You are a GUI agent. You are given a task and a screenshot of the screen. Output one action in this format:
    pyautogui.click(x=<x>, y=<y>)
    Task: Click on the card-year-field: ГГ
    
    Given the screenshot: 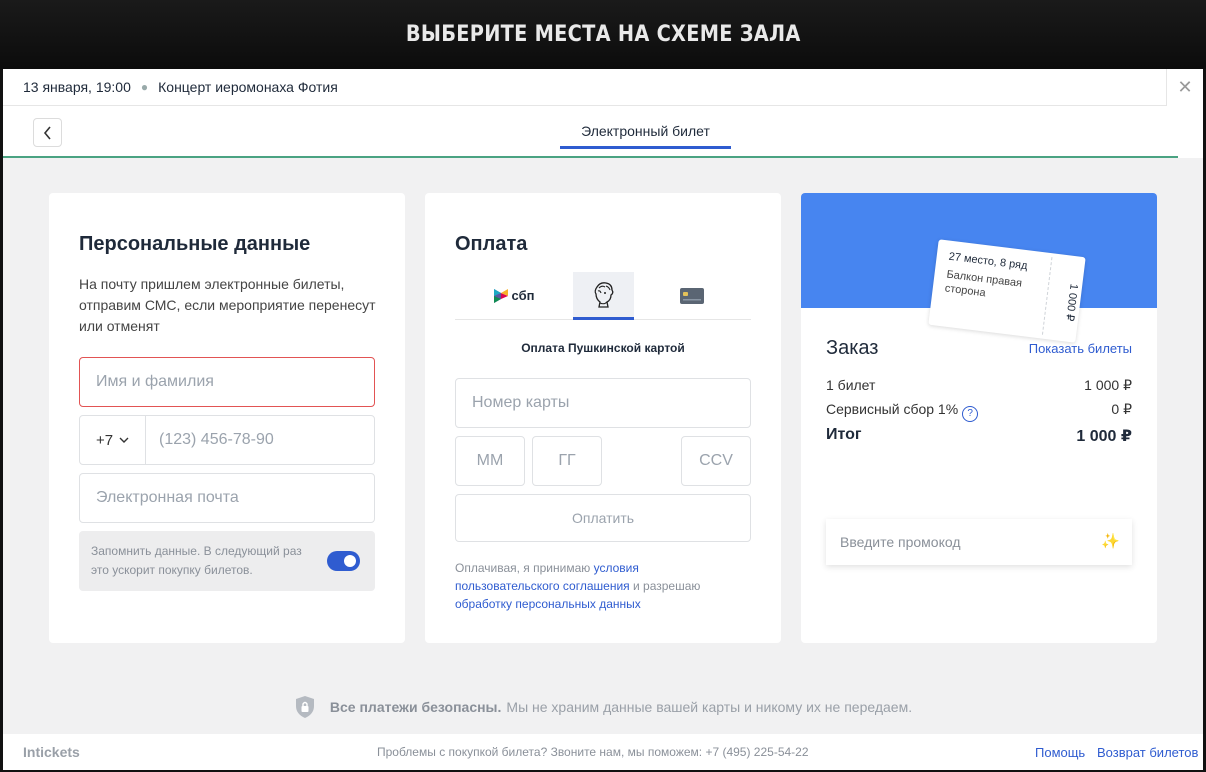 What is the action you would take?
    pyautogui.click(x=567, y=461)
    